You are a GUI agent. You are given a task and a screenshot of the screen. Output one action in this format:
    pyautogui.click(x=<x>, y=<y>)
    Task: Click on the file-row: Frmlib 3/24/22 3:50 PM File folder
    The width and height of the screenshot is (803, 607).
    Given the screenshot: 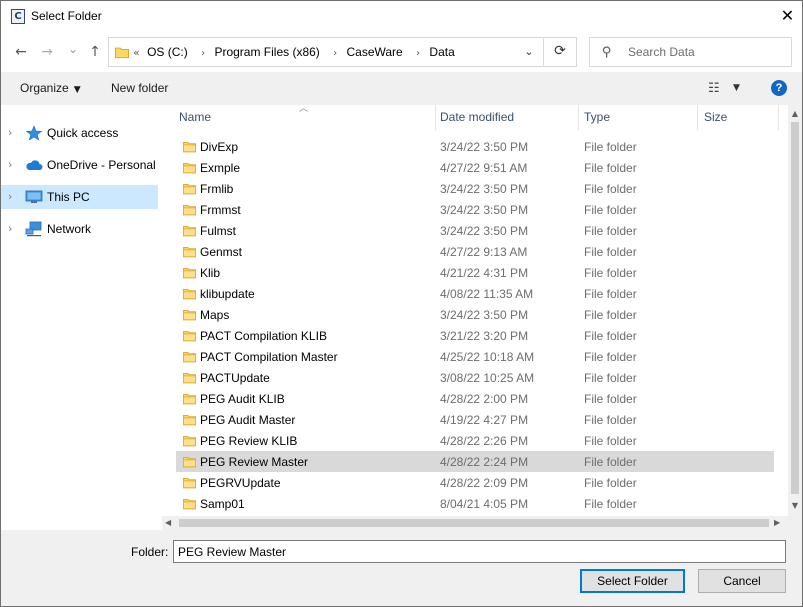 What is the action you would take?
    pyautogui.click(x=475, y=188)
    